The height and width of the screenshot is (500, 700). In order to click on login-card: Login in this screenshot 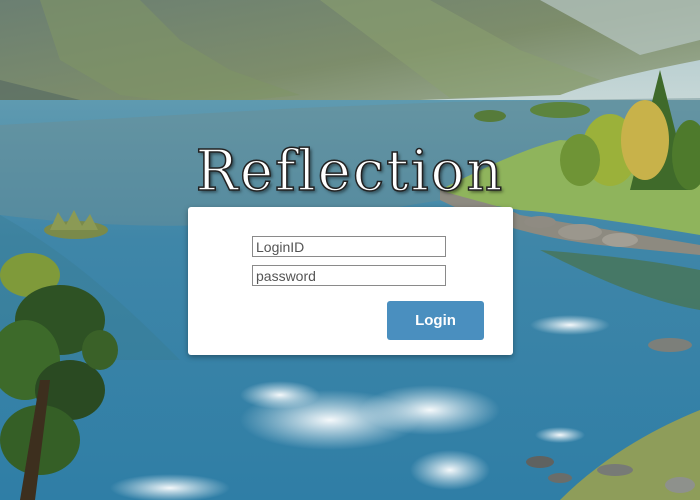, I will do `click(350, 281)`.